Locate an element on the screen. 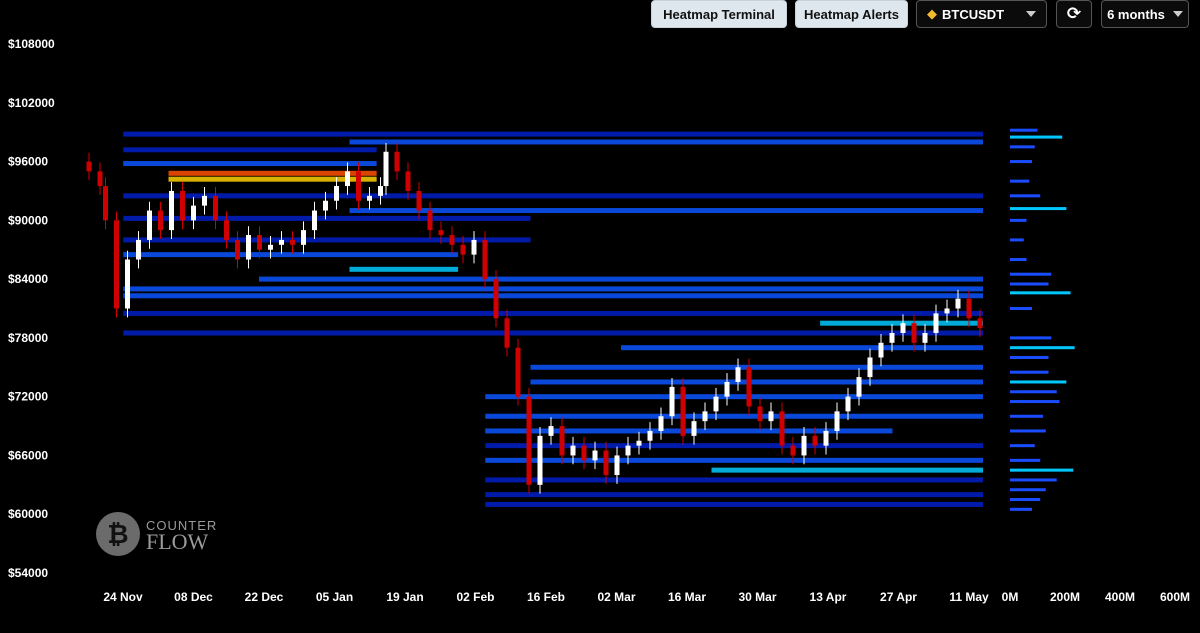  timeframe-select: 6 months is located at coordinates (1145, 14).